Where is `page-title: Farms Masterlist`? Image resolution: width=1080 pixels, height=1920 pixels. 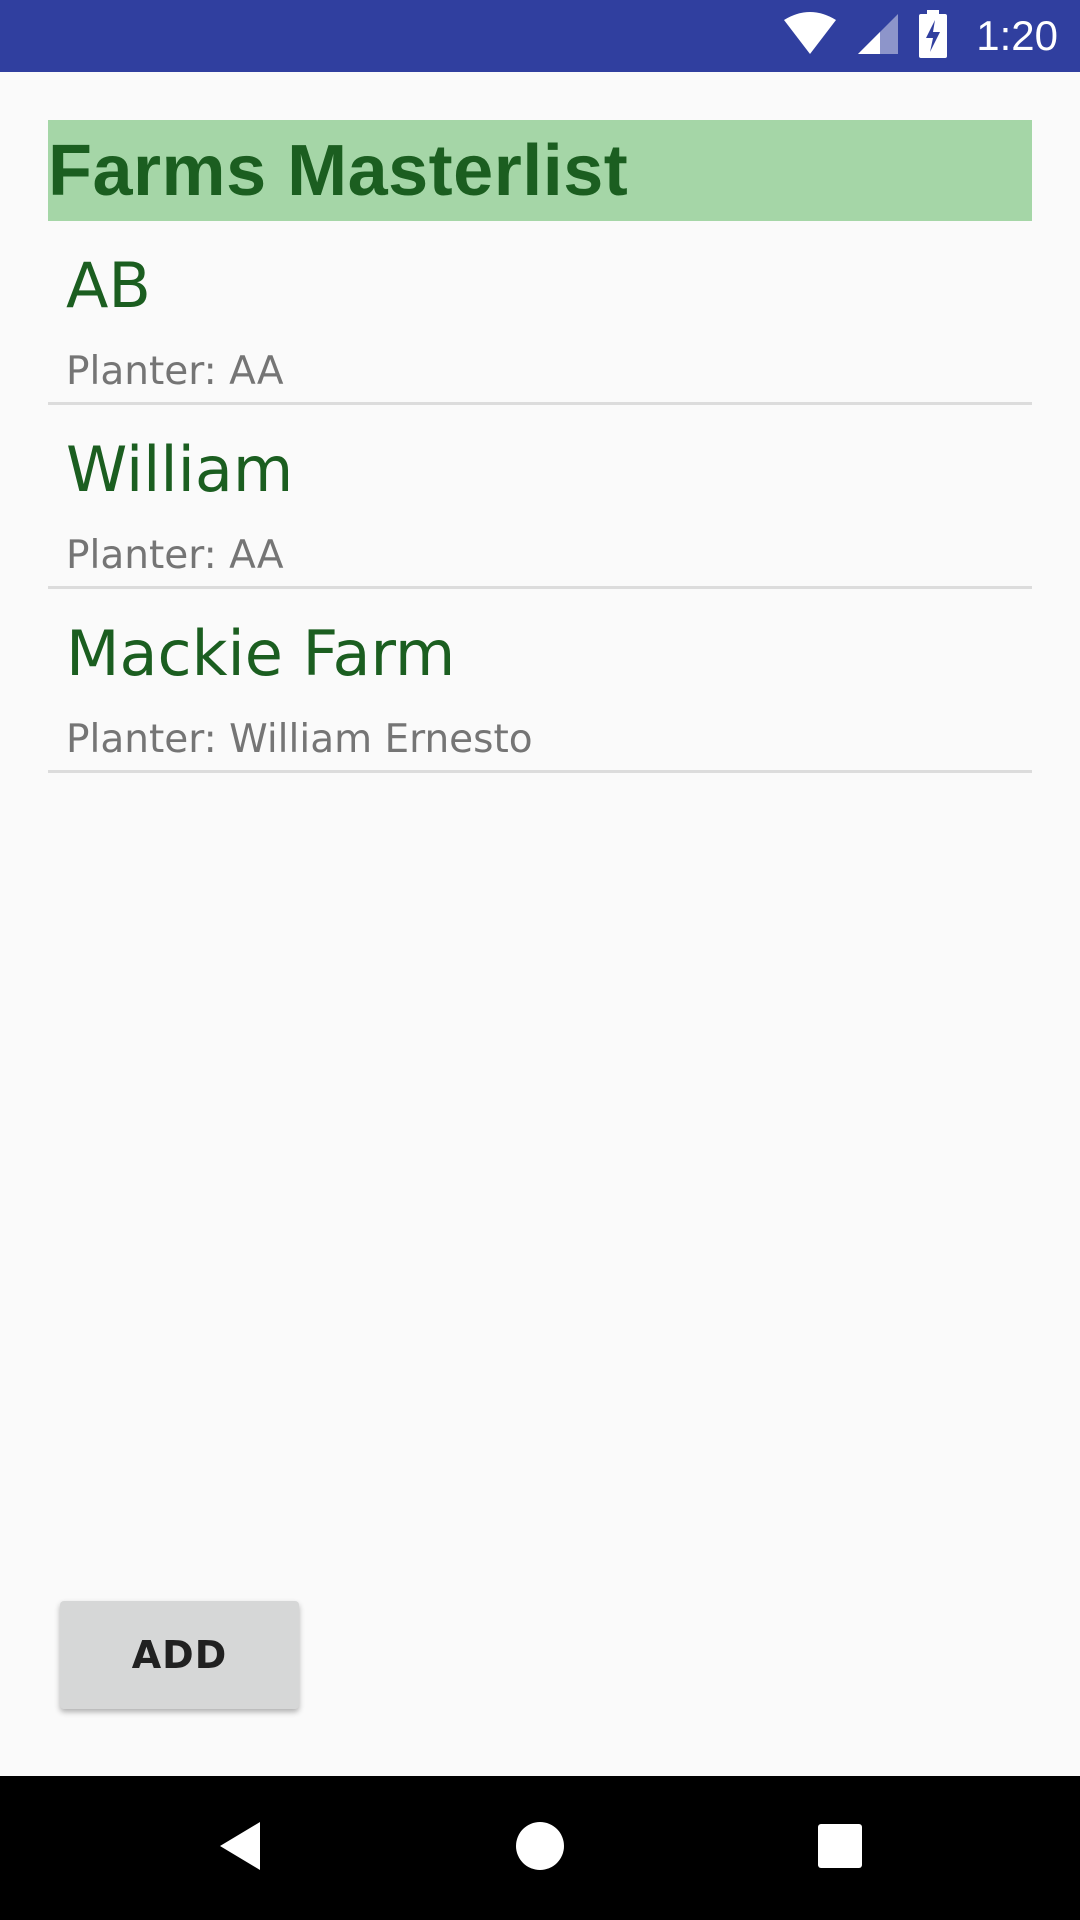 page-title: Farms Masterlist is located at coordinates (338, 170).